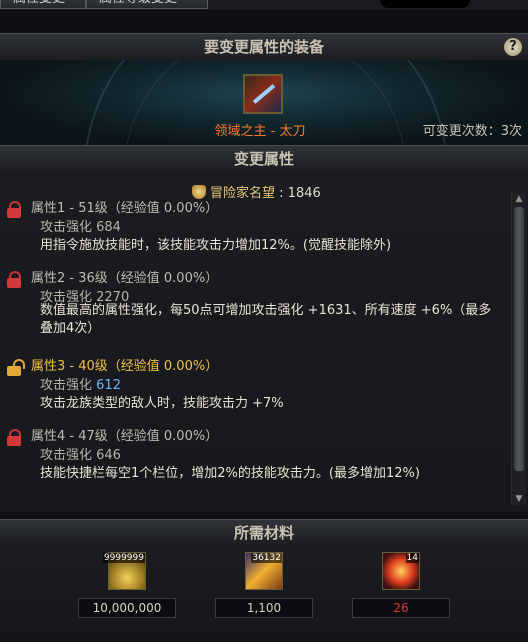  What do you see at coordinates (401, 608) in the screenshot?
I see `material-quantity: 26` at bounding box center [401, 608].